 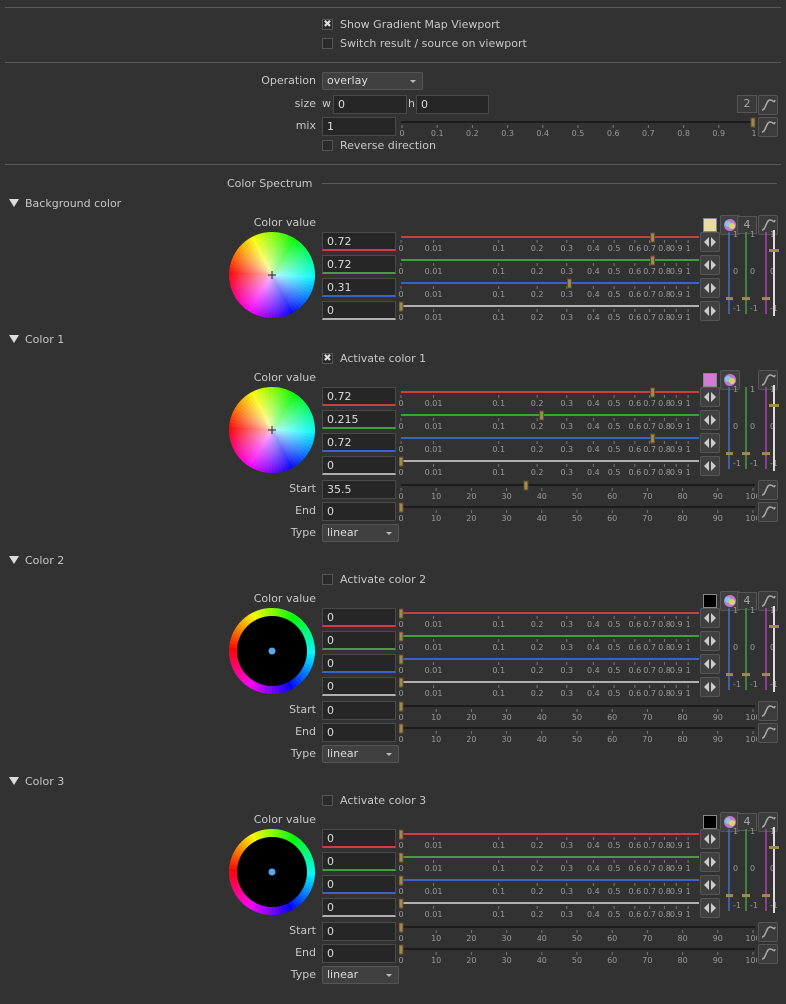 I want to click on channel-0-slider-tick-label: 0.2, so click(x=537, y=845).